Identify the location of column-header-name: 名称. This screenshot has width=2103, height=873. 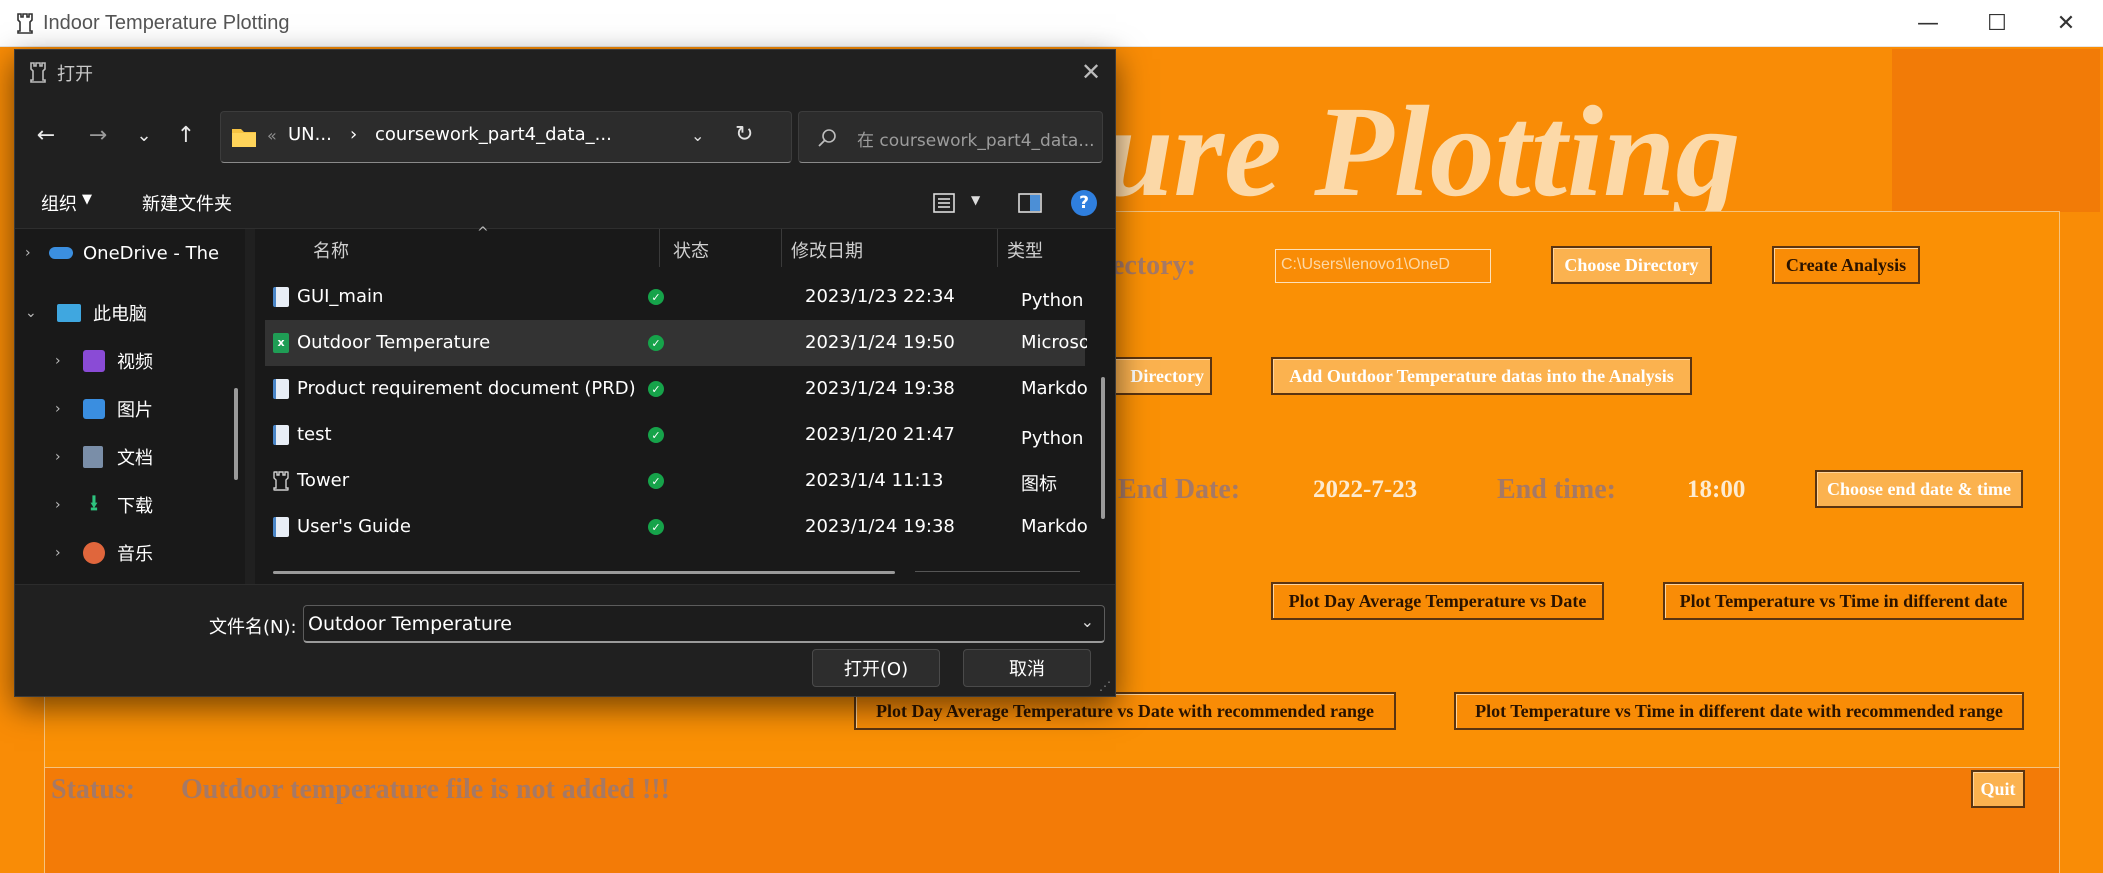
(331, 250).